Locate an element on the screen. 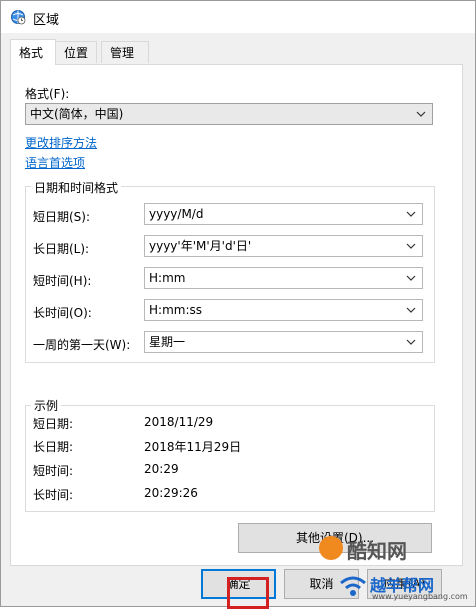  title-bar: 区域 is located at coordinates (238, 17).